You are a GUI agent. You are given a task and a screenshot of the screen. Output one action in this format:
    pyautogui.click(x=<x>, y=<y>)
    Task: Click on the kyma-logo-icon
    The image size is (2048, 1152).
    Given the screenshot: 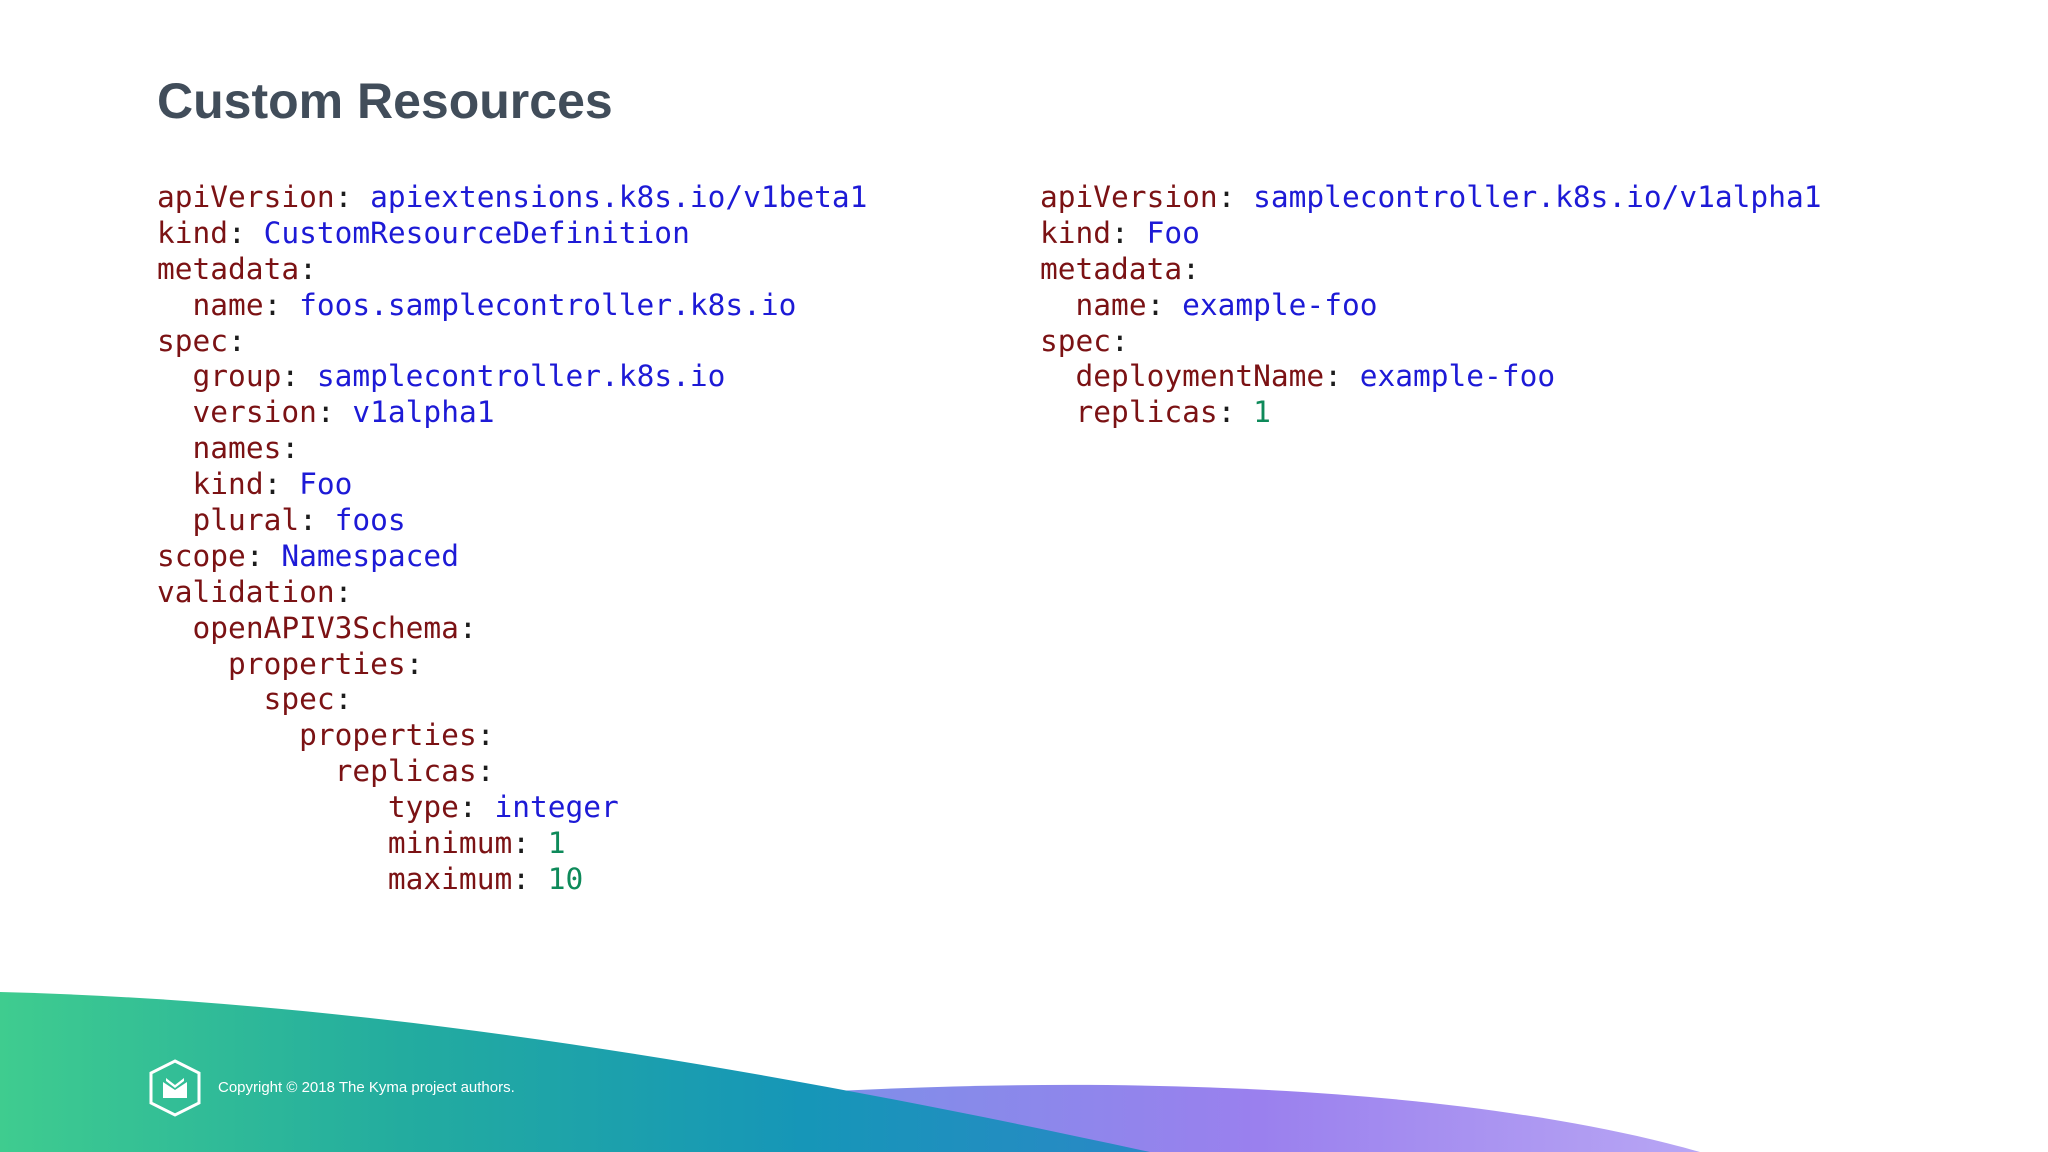 What is the action you would take?
    pyautogui.click(x=175, y=1088)
    